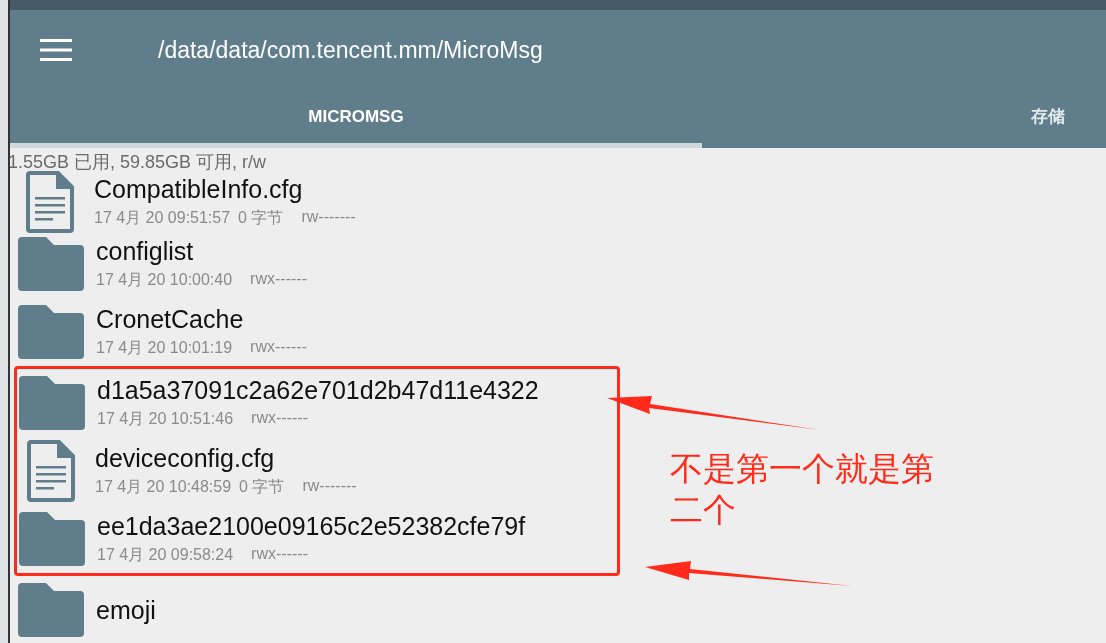 The width and height of the screenshot is (1106, 643). Describe the element at coordinates (162, 218) in the screenshot. I see `modified-date: 17 4月 20 09:51:57` at that location.